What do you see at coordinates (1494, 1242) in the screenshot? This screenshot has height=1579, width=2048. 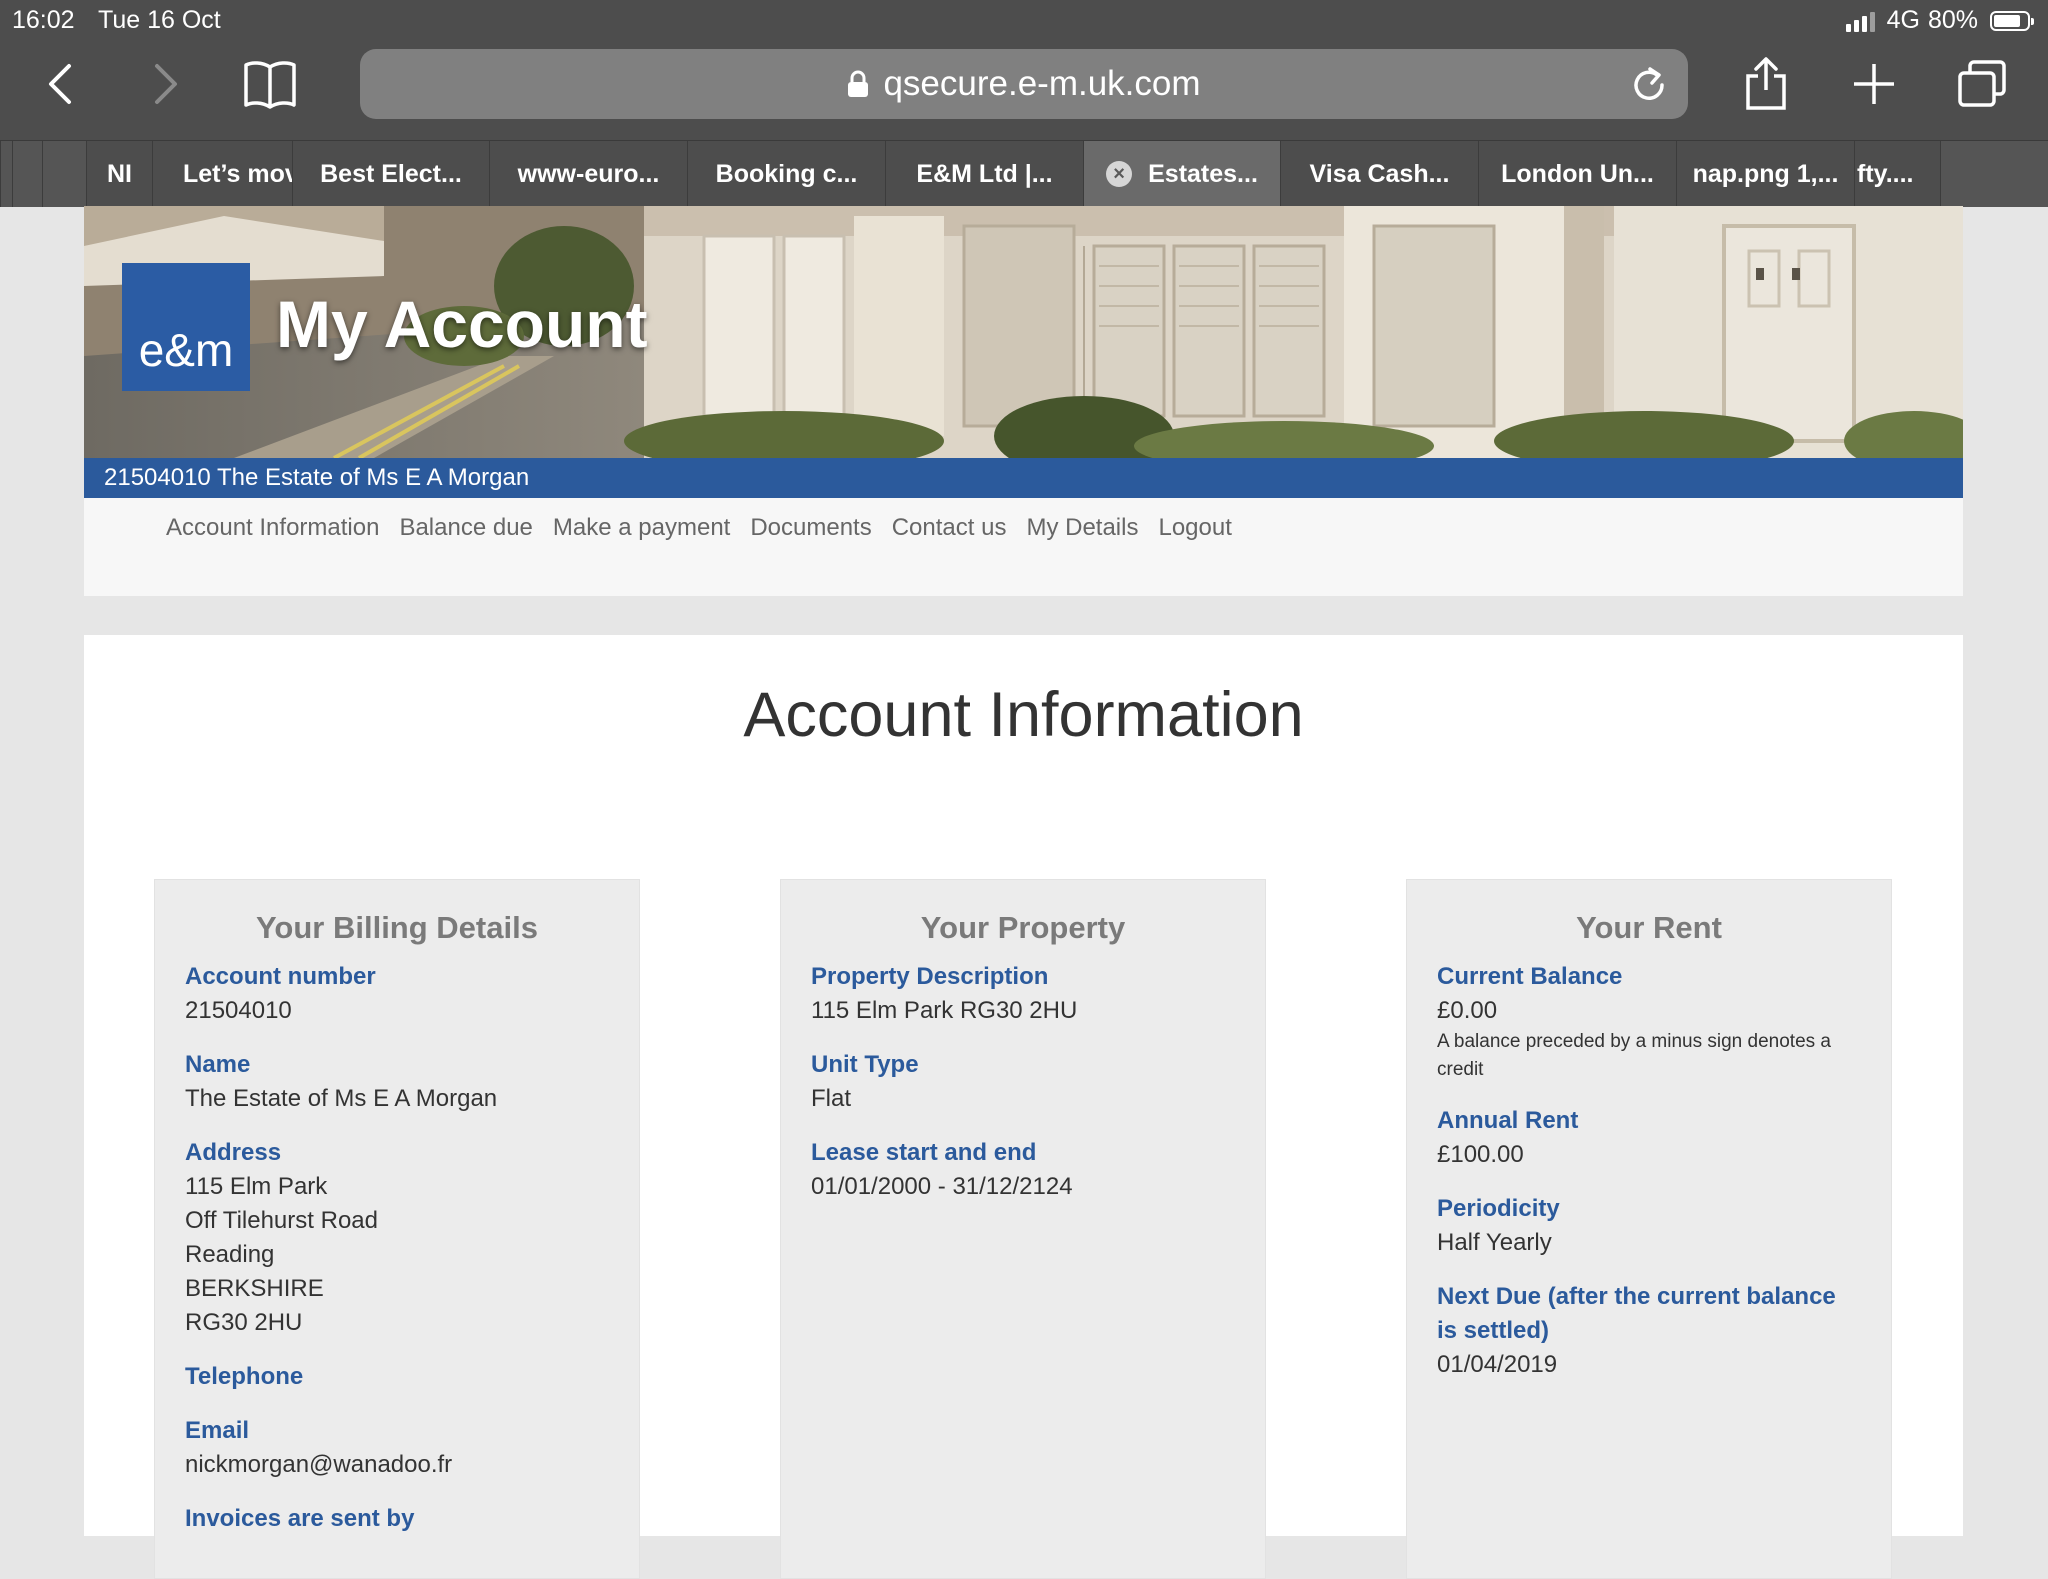 I see `periodicity: Half Yearly` at bounding box center [1494, 1242].